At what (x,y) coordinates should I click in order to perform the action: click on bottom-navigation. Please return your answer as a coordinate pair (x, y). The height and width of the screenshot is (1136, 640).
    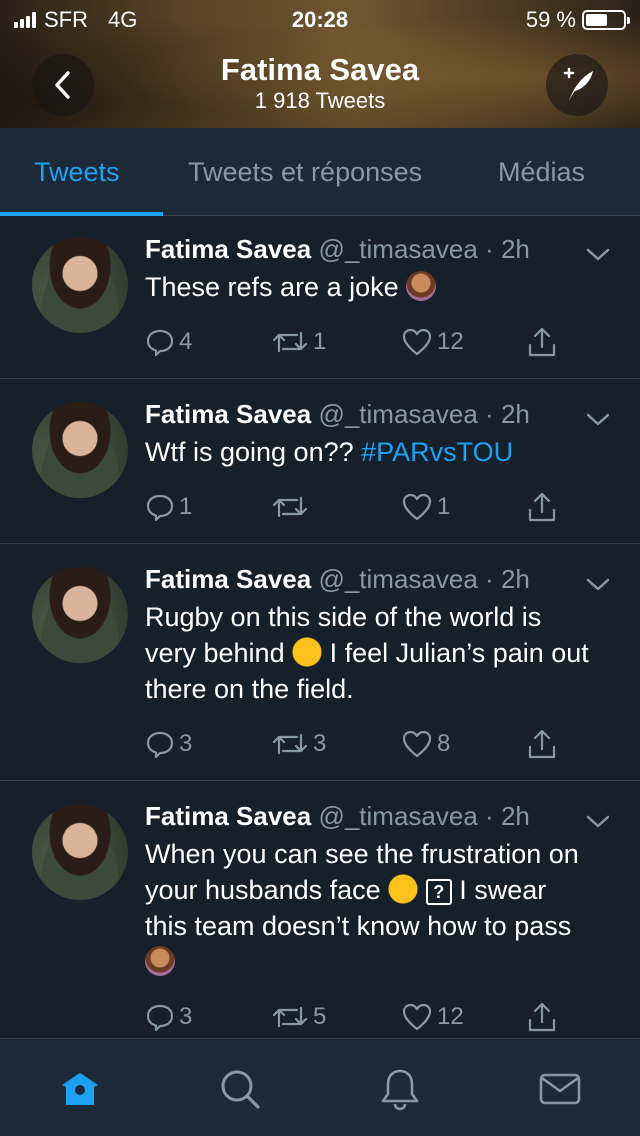
    Looking at the image, I should click on (320, 1087).